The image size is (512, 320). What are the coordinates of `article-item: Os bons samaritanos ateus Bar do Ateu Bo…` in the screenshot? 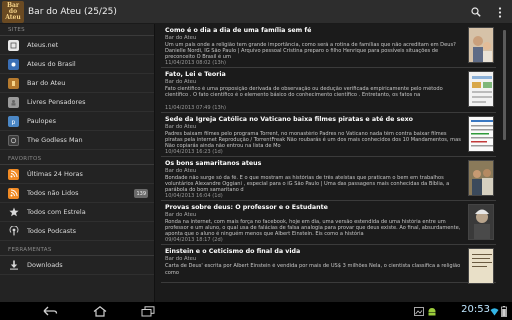 It's located at (328, 179).